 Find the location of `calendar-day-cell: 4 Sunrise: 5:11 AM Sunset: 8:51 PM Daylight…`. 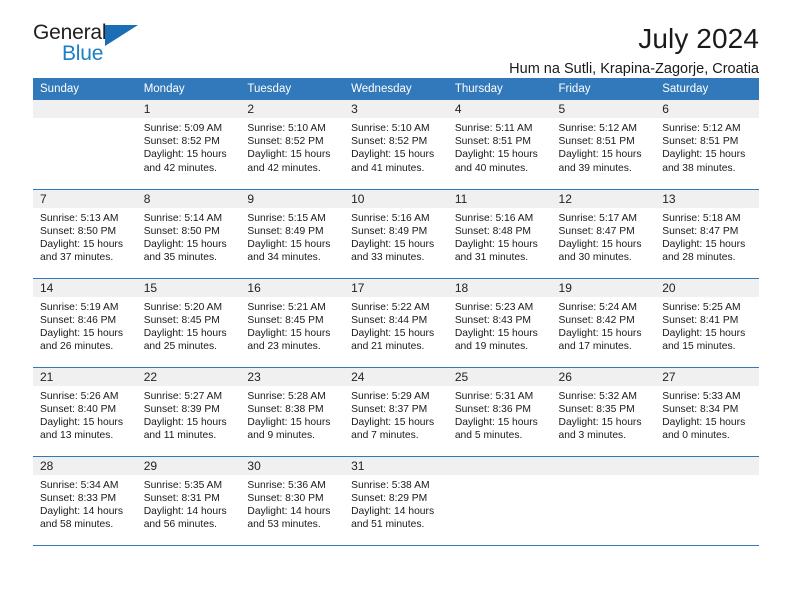

calendar-day-cell: 4 Sunrise: 5:11 AM Sunset: 8:51 PM Daylight… is located at coordinates (499, 145).